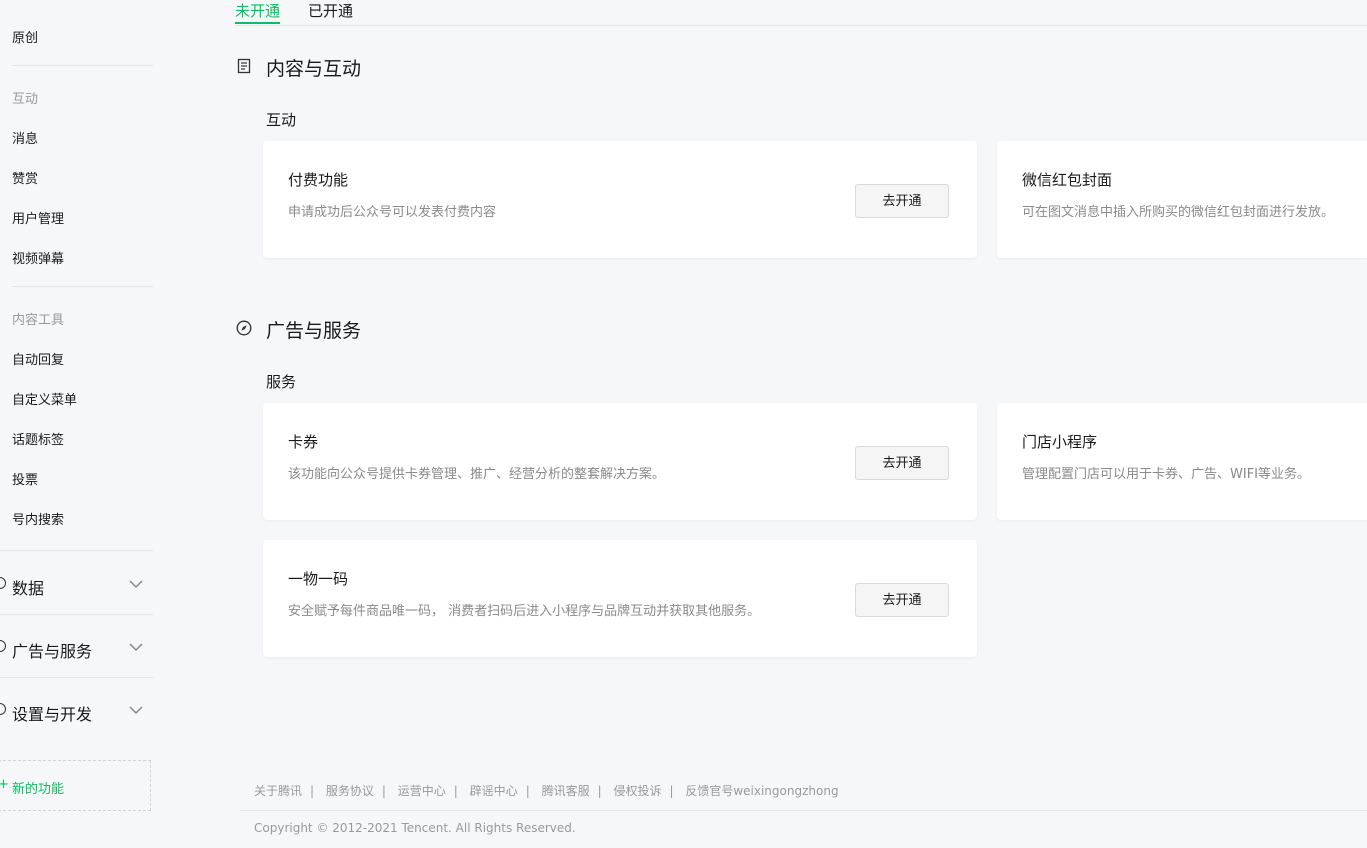  What do you see at coordinates (52, 651) in the screenshot?
I see `sidebar-menu-label: 广告与服务` at bounding box center [52, 651].